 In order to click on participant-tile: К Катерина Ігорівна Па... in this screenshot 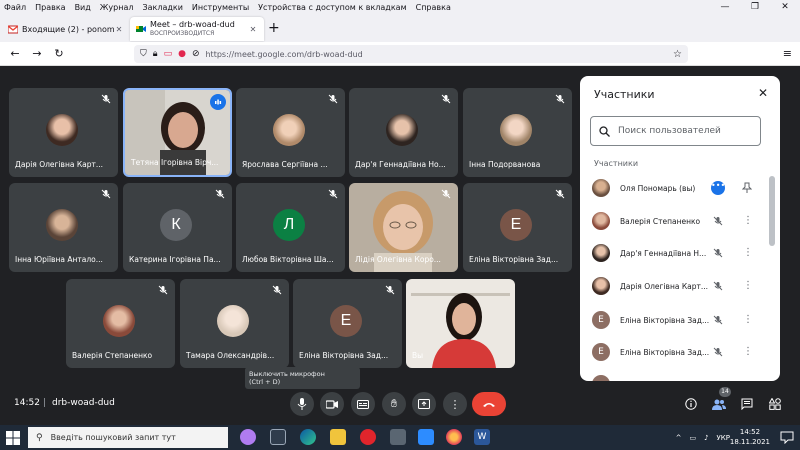, I will do `click(177, 227)`.